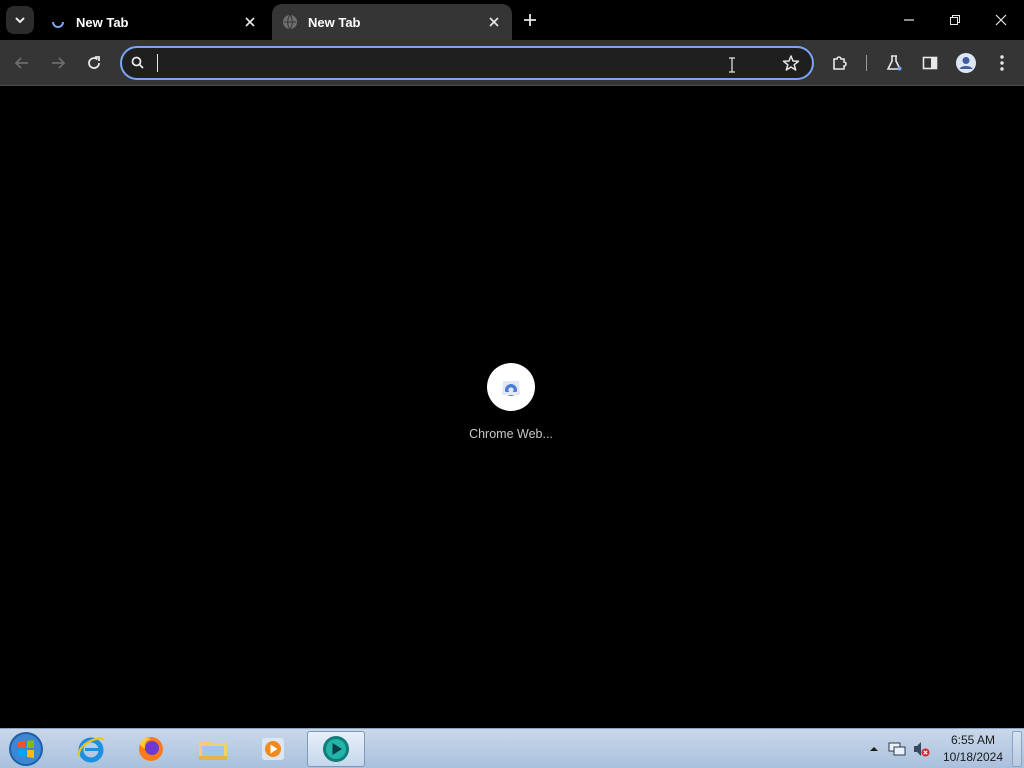 The height and width of the screenshot is (768, 1024). I want to click on close-window-button, so click(1001, 20).